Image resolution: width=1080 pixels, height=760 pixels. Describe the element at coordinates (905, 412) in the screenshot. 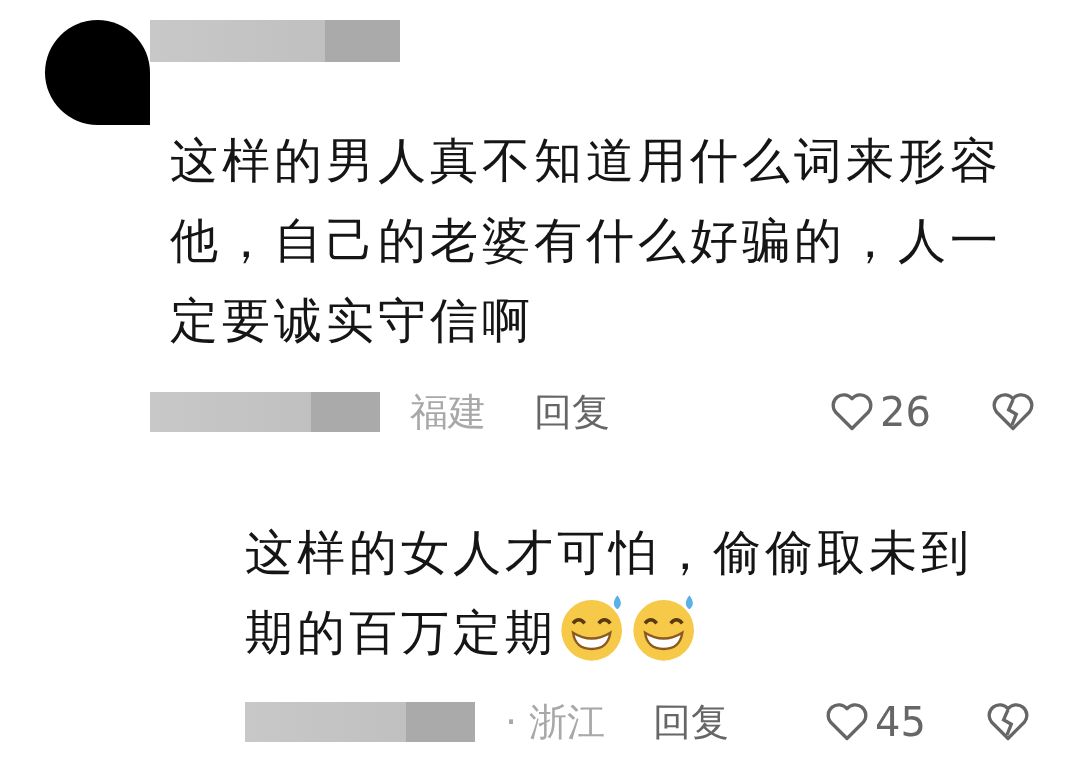

I see `like-count: 26` at that location.